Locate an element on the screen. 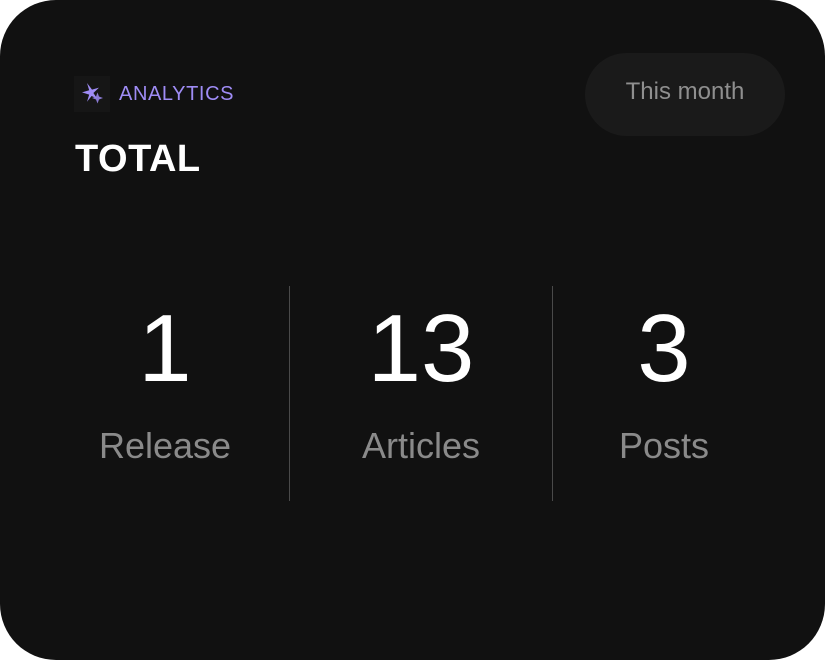 This screenshot has width=825, height=660. analytics-header: ANALYTICS is located at coordinates (154, 94).